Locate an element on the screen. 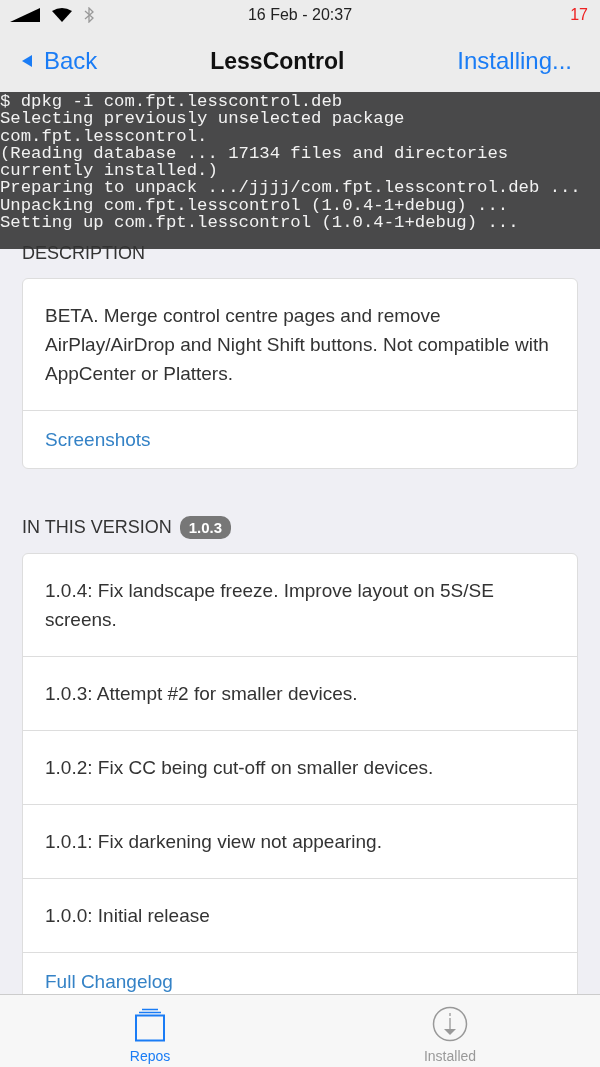  tab: Repos is located at coordinates (150, 1031).